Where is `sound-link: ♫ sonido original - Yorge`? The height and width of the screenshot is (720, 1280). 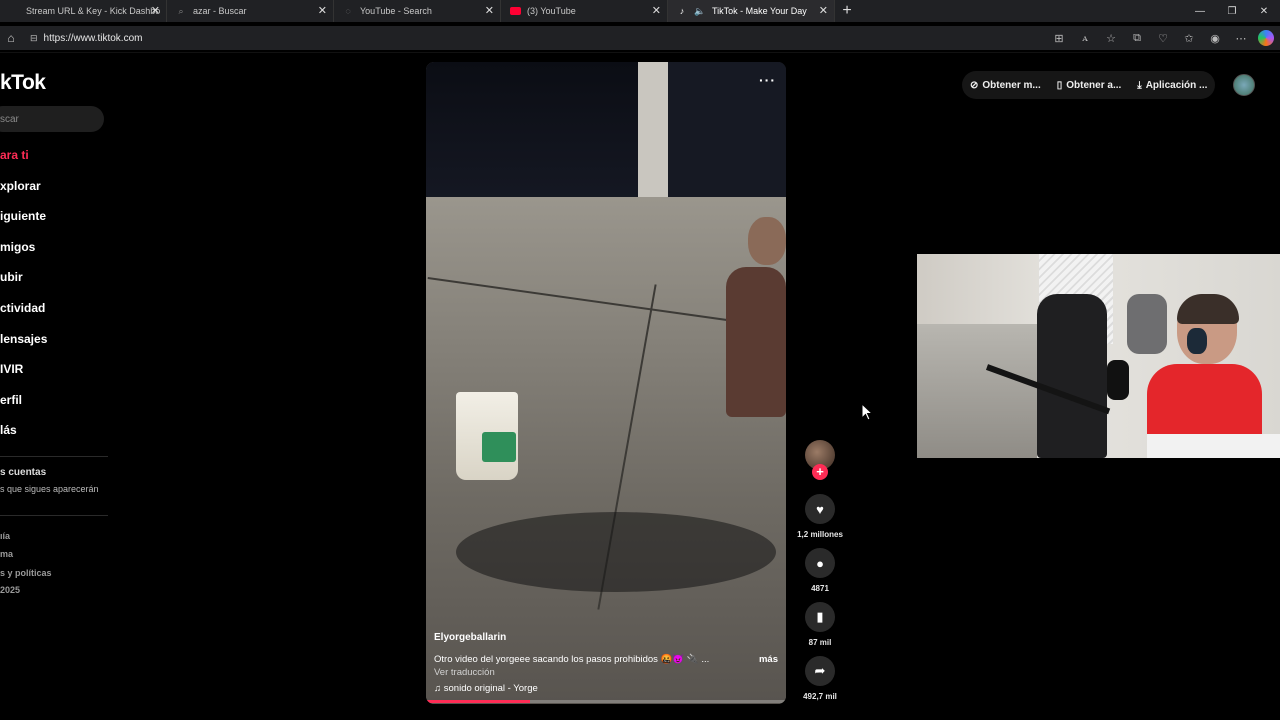
sound-link: ♫ sonido original - Yorge is located at coordinates (606, 688).